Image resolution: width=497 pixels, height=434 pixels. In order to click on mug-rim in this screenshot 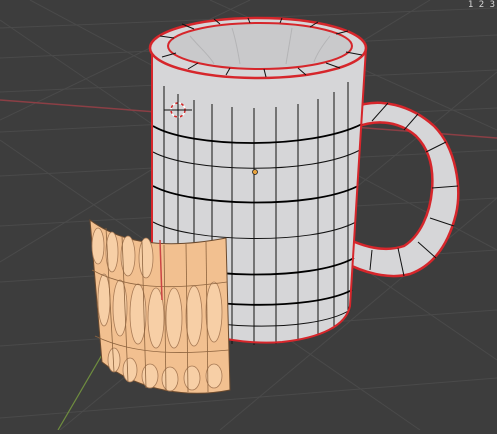, I will do `click(258, 48)`.